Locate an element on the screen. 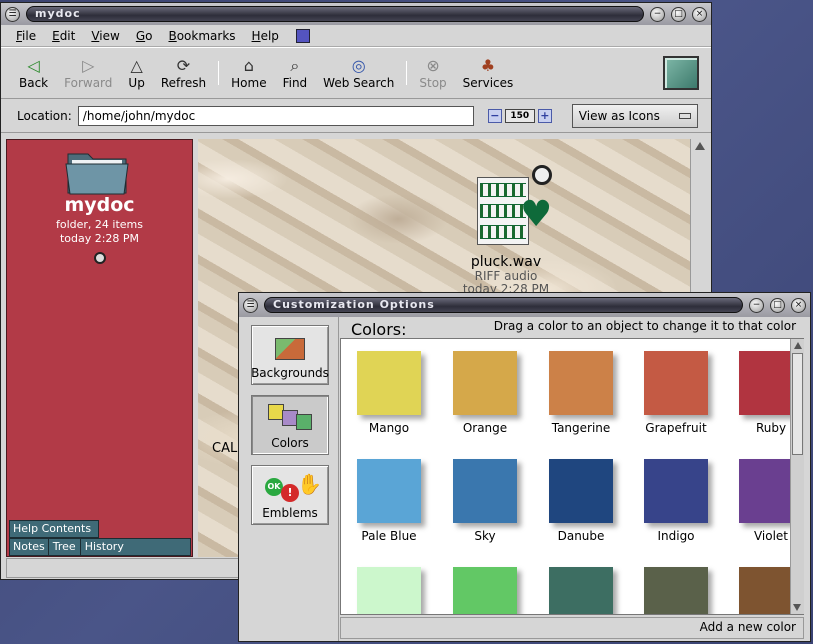 Image resolution: width=813 pixels, height=644 pixels. color-swatch-label: Sky is located at coordinates (485, 536).